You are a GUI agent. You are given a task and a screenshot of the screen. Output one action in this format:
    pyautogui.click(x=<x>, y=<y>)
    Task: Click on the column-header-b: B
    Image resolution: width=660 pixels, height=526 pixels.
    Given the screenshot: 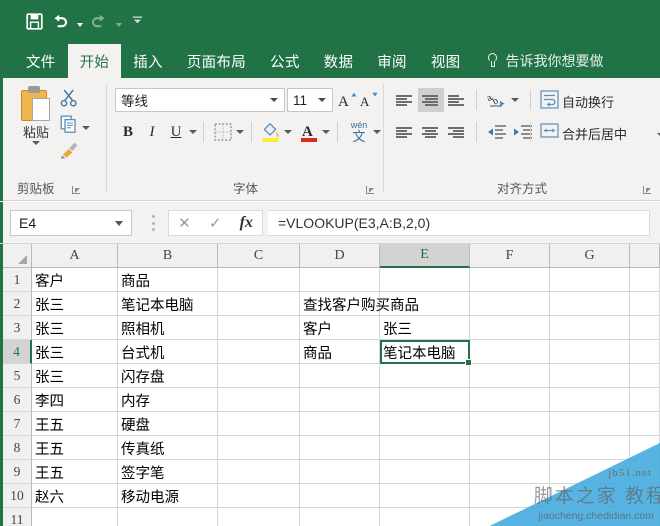 What is the action you would take?
    pyautogui.click(x=168, y=256)
    